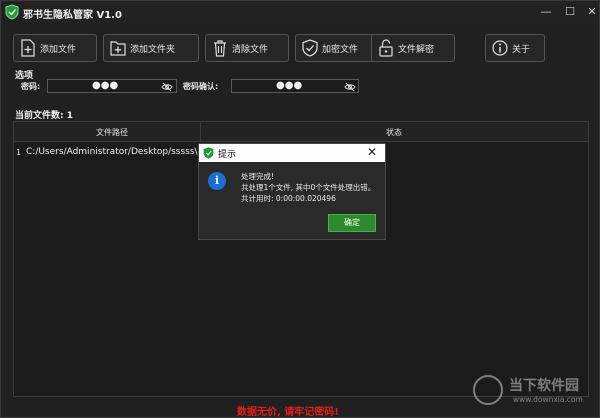  What do you see at coordinates (488, 390) in the screenshot?
I see `watermark-logo-icon` at bounding box center [488, 390].